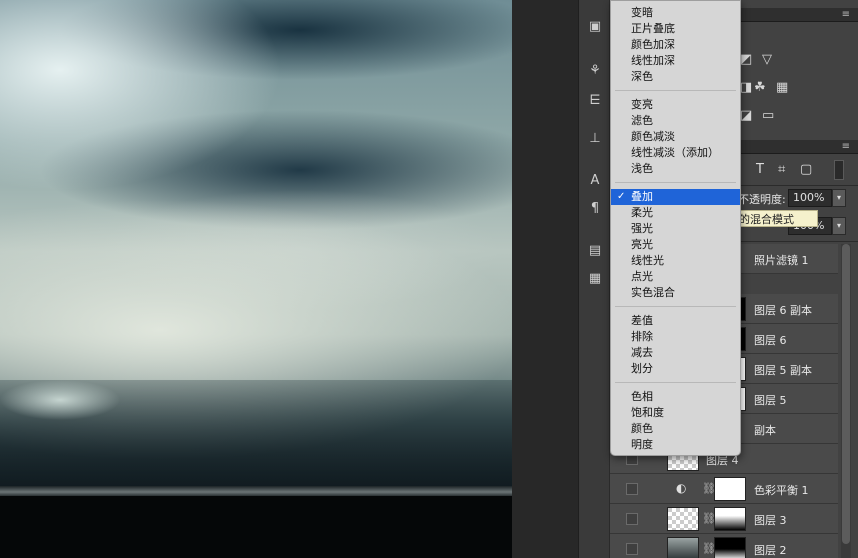  Describe the element at coordinates (675, 369) in the screenshot. I see `menu-item-divide: 划分` at that location.